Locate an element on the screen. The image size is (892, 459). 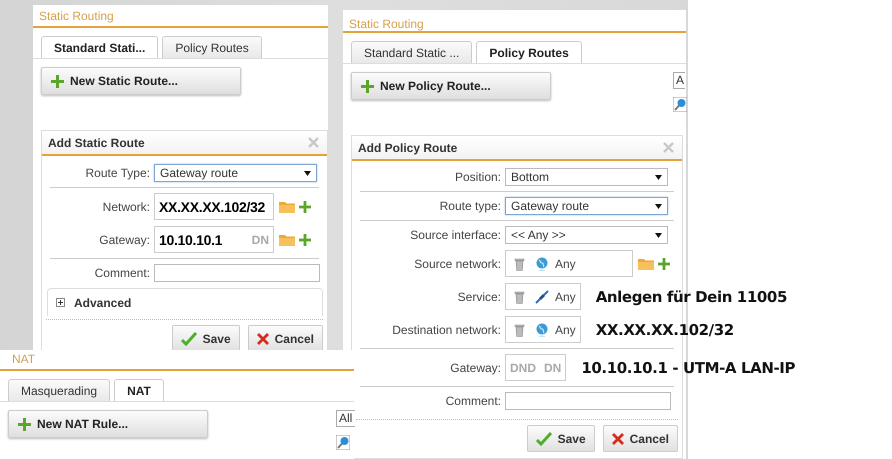
plug-icon is located at coordinates (542, 297).